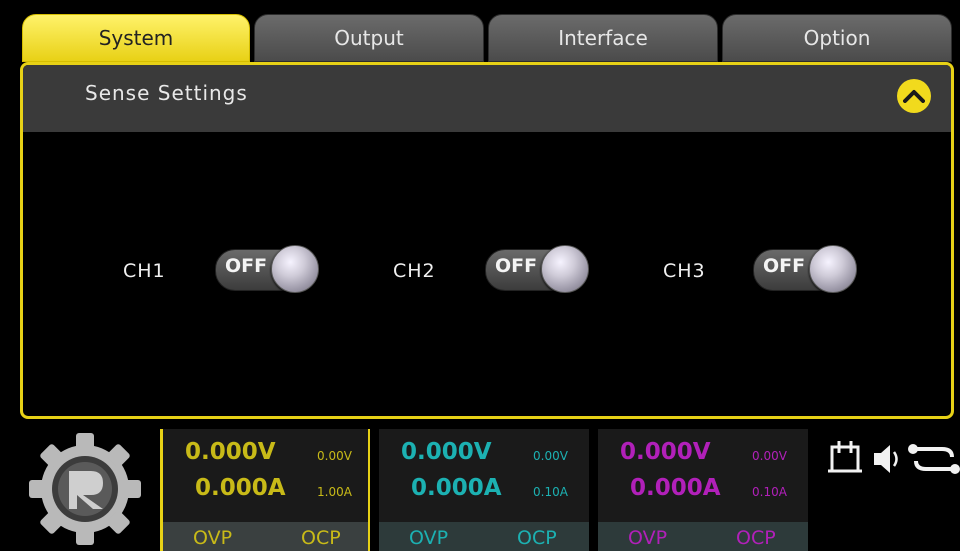 This screenshot has height=551, width=960. Describe the element at coordinates (684, 271) in the screenshot. I see `ch3-sense-label: CH3` at that location.